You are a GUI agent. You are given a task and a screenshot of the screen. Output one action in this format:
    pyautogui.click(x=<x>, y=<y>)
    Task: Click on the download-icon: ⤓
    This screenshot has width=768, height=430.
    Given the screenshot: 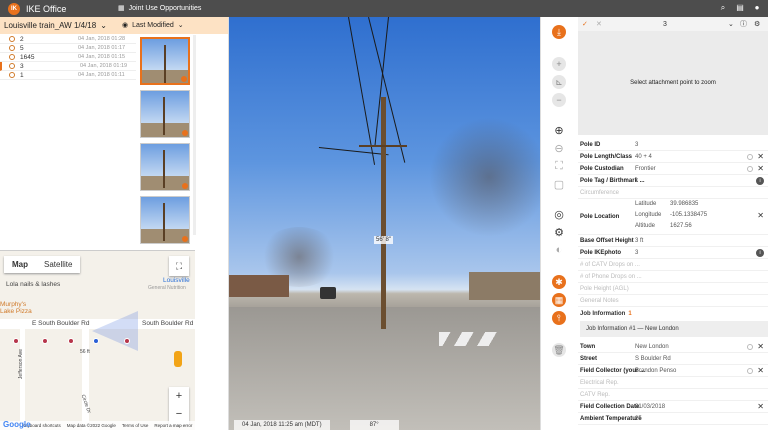 What is the action you would take?
    pyautogui.click(x=559, y=32)
    